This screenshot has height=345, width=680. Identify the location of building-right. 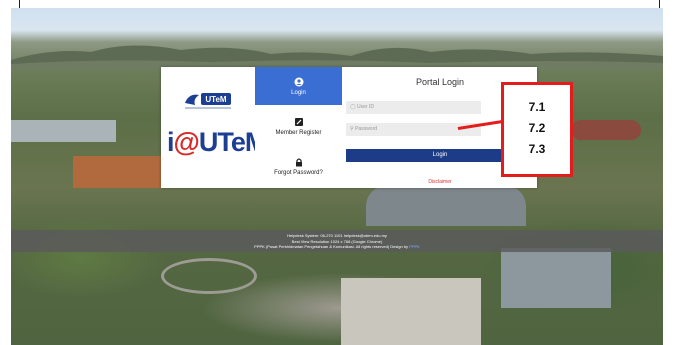
(556, 278).